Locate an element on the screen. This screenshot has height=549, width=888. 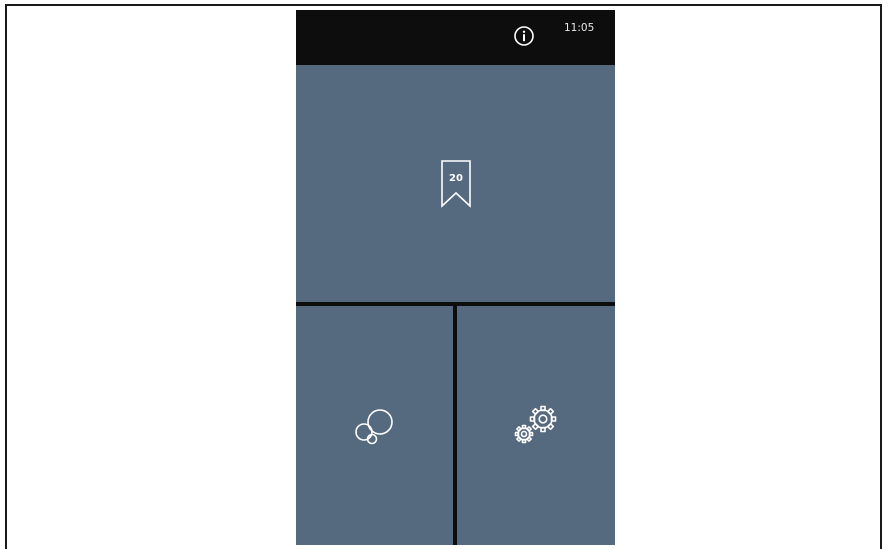
bubbles-tile is located at coordinates (374, 425).